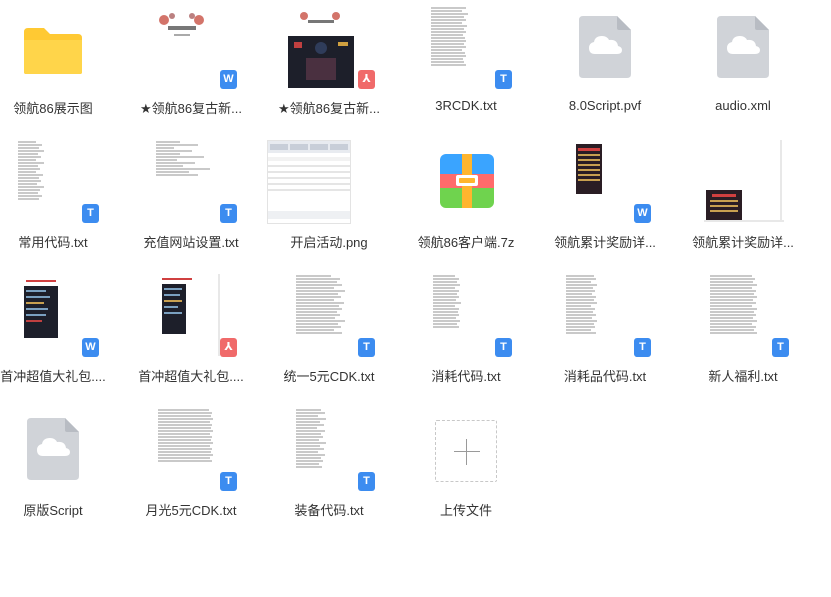  I want to click on file-item-txt: T 消耗代码.txt, so click(466, 339).